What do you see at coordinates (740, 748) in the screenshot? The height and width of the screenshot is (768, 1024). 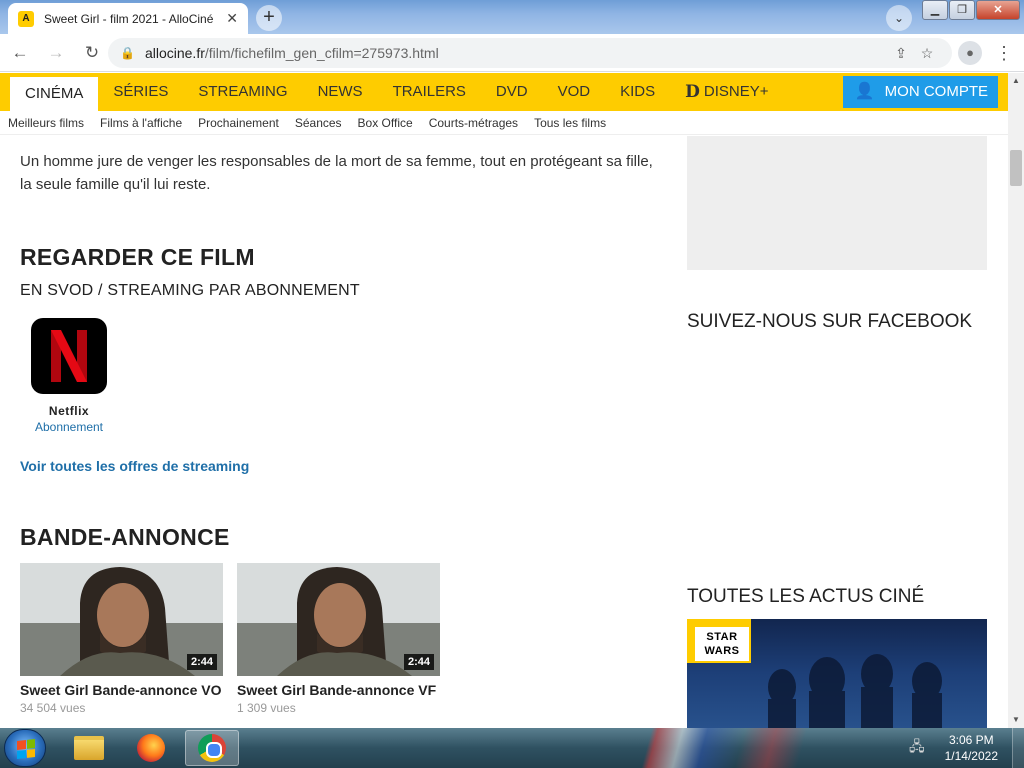 I see `wallpaper-decoration` at bounding box center [740, 748].